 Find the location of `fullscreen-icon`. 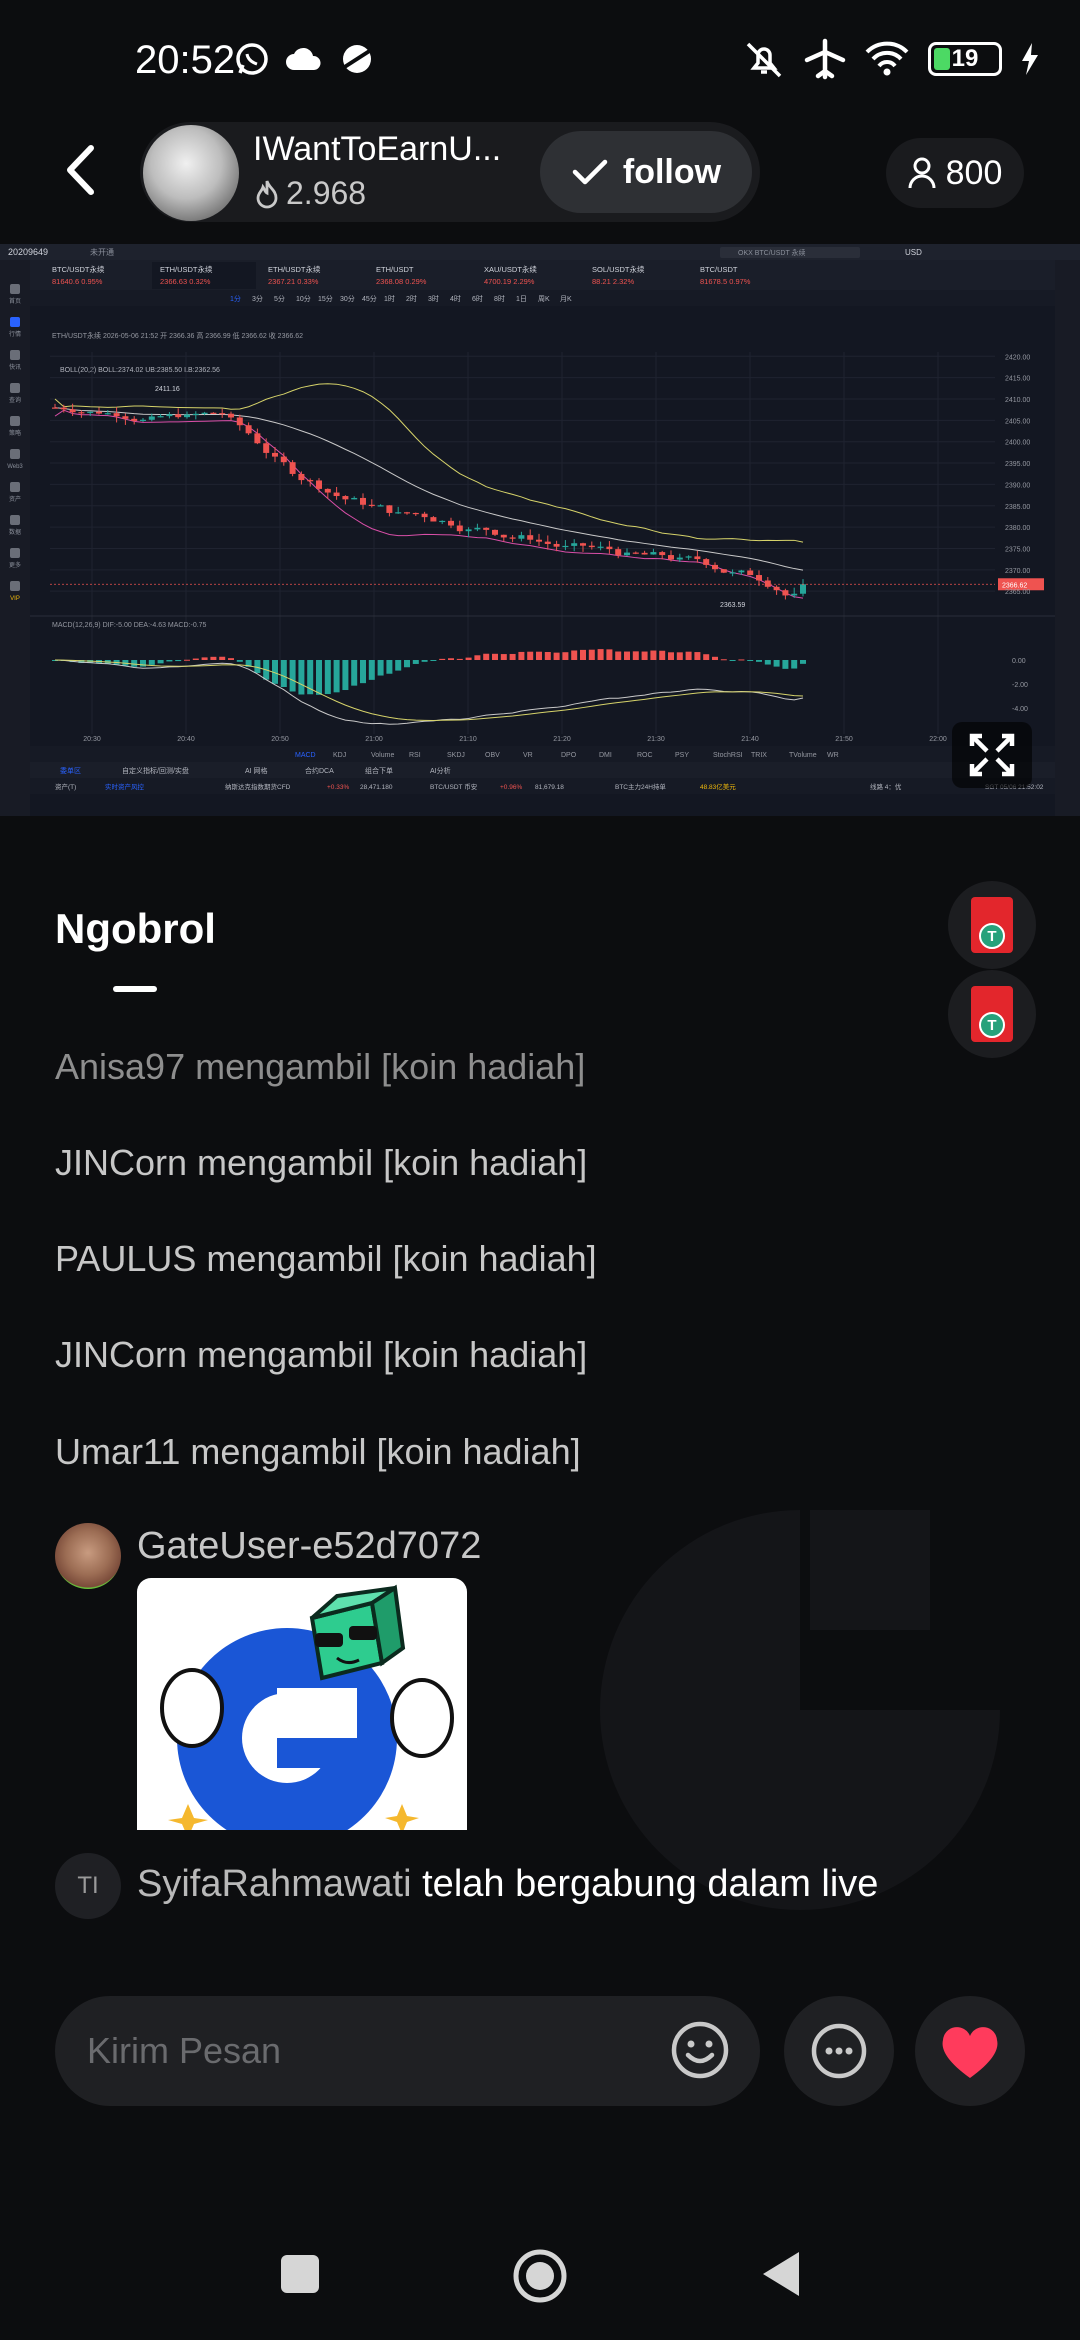

fullscreen-icon is located at coordinates (992, 755).